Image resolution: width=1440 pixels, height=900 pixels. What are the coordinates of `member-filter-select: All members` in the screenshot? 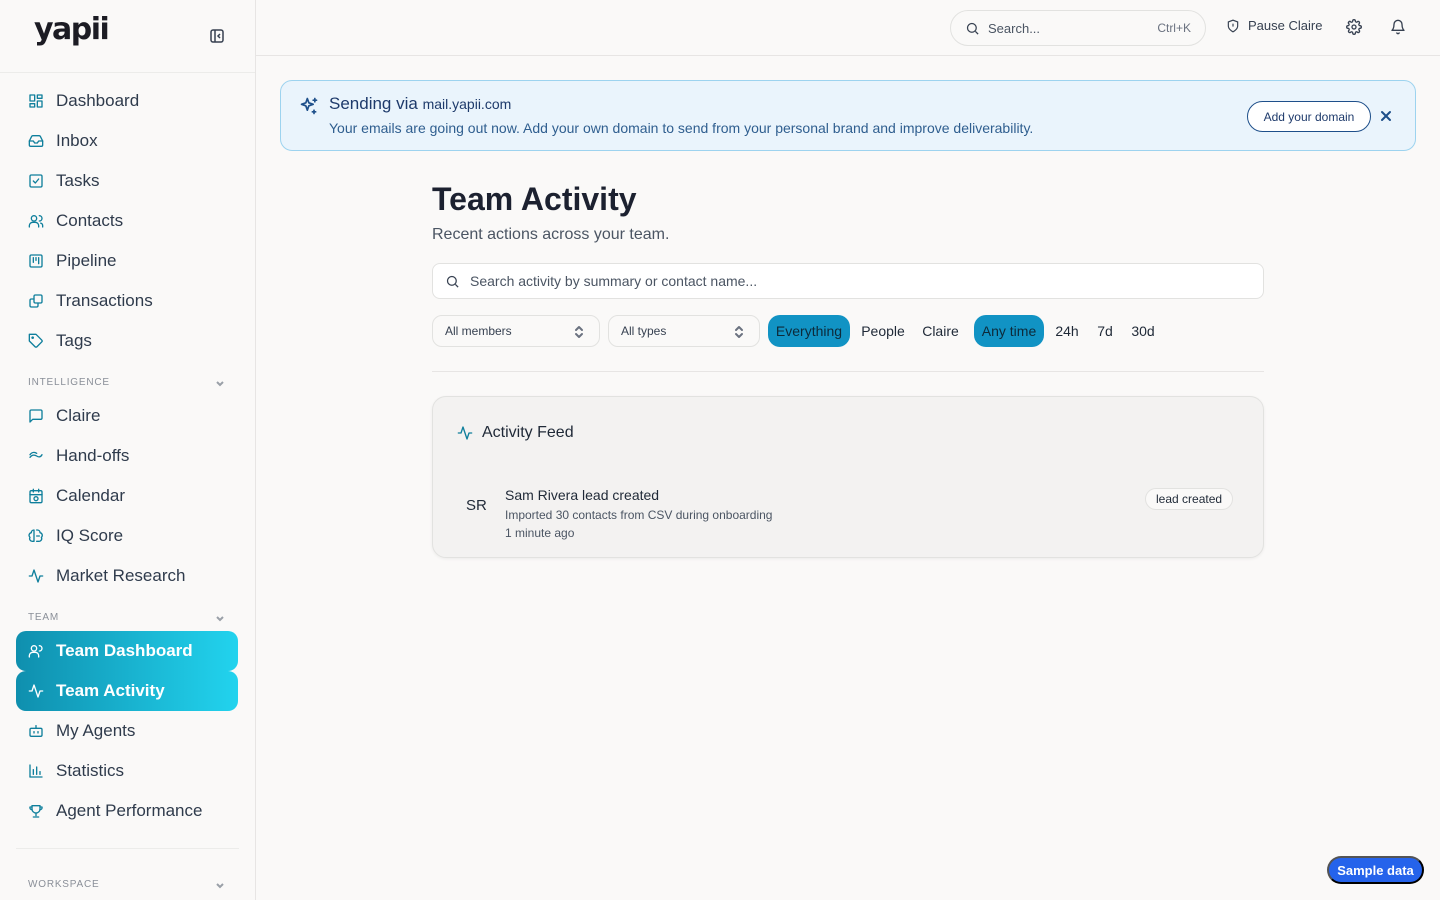 It's located at (516, 331).